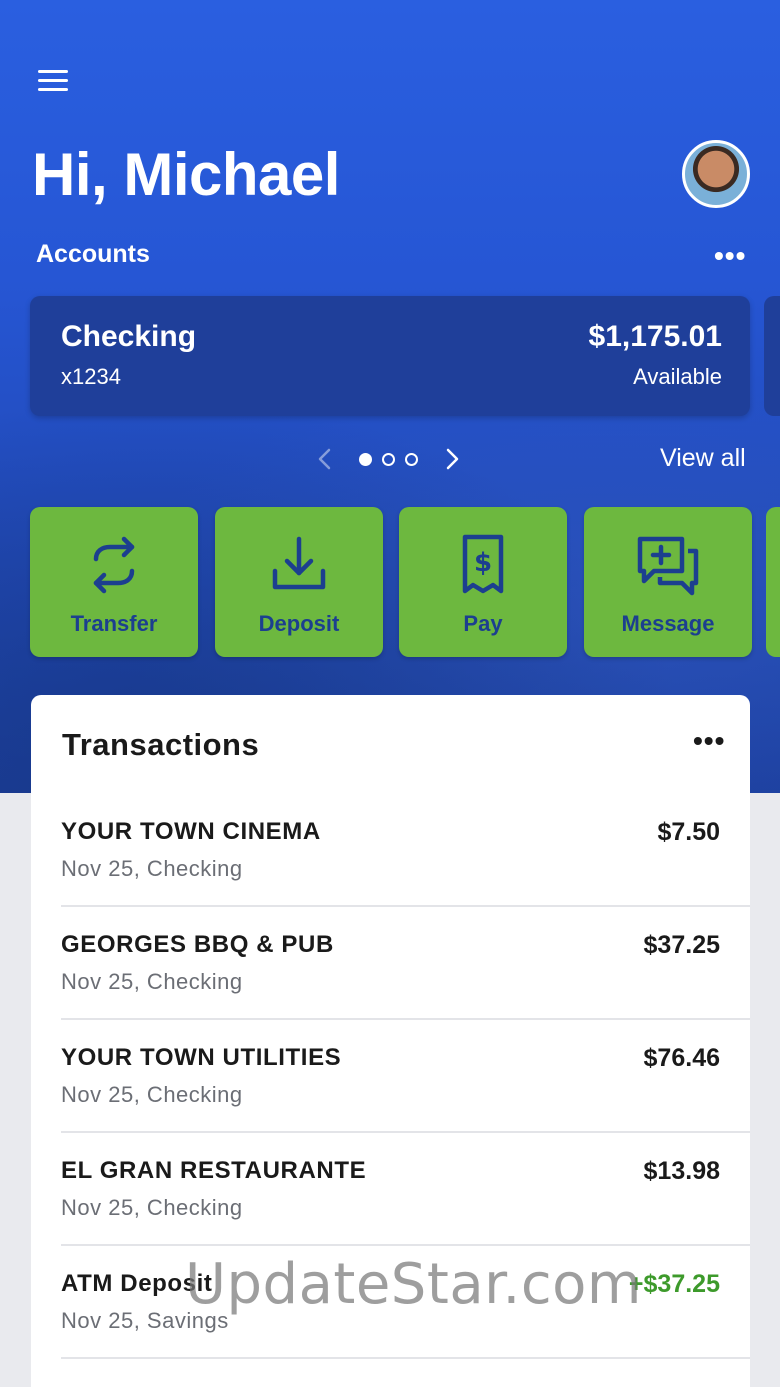 The height and width of the screenshot is (1387, 780). I want to click on transaction-amount: +$37.25, so click(674, 1284).